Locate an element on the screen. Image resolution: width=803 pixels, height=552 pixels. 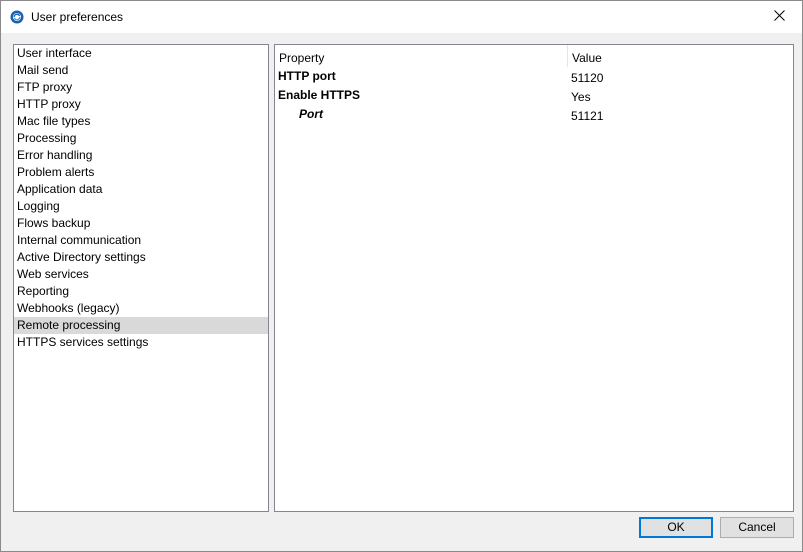
property-value-enable-https: Yes is located at coordinates (581, 97).